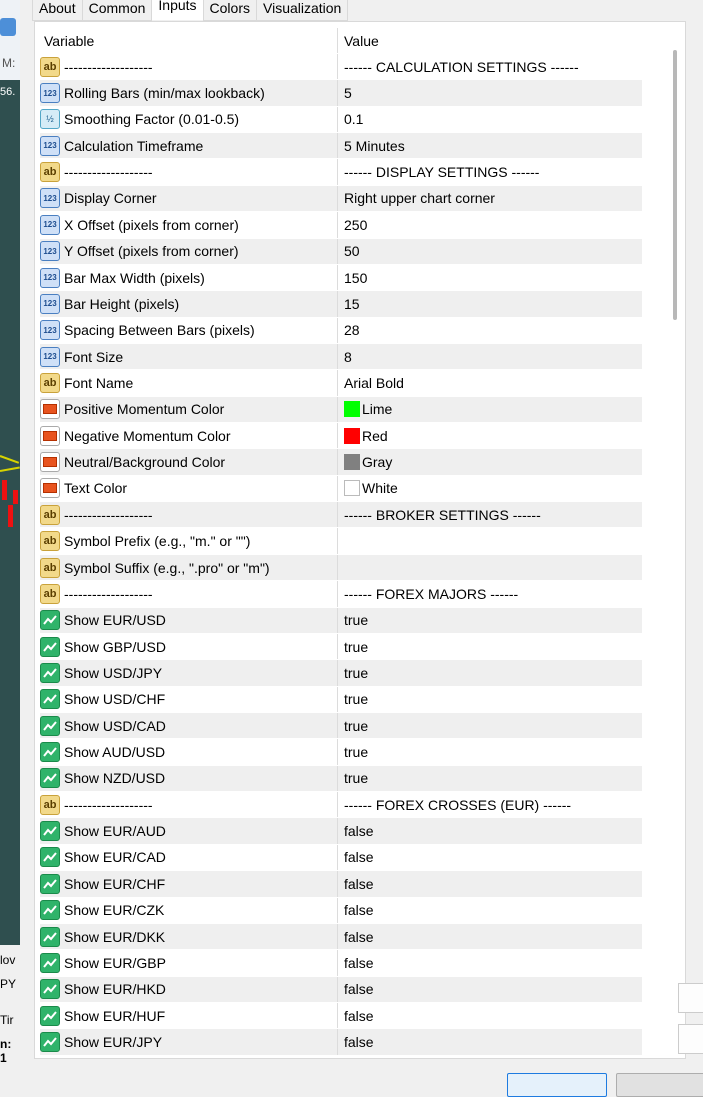 The height and width of the screenshot is (1097, 703). I want to click on value-cell: 5 Minutes, so click(490, 145).